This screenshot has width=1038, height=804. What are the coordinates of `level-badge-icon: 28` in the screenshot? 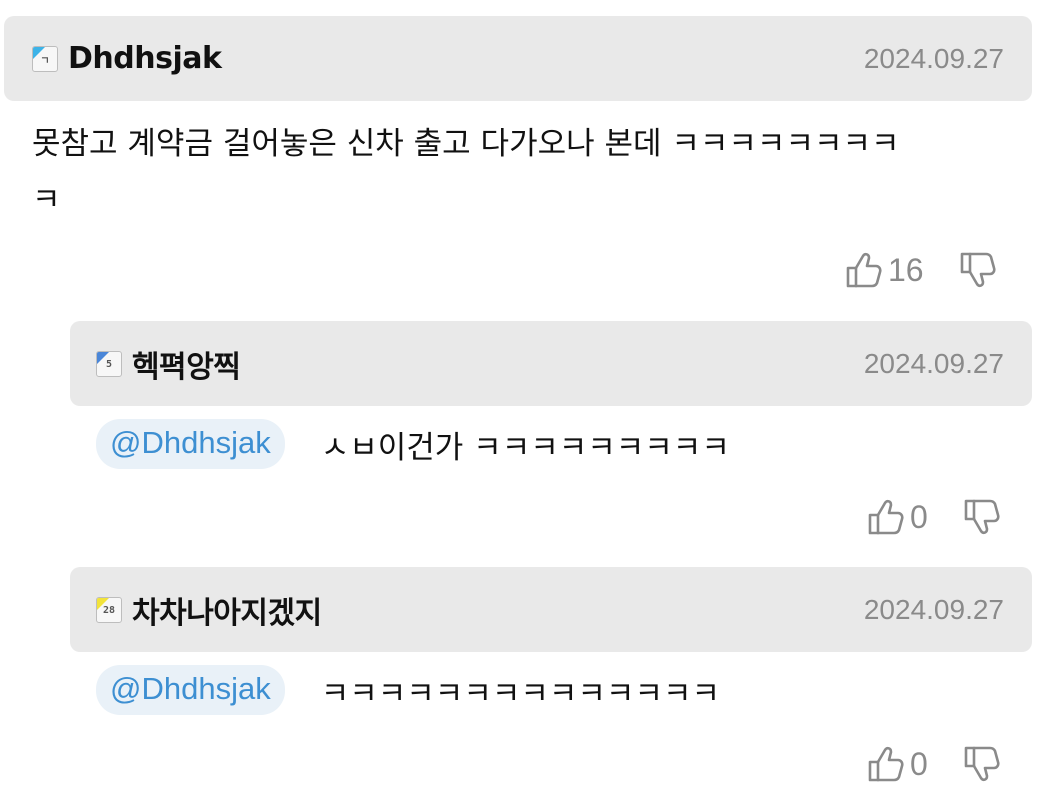 It's located at (109, 609).